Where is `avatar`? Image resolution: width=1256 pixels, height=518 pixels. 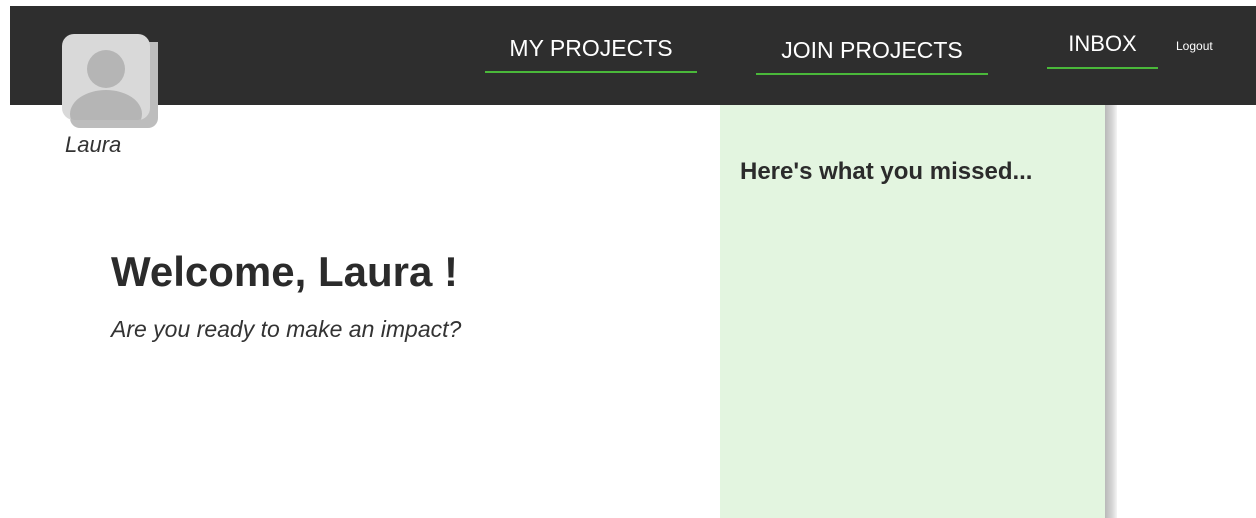 avatar is located at coordinates (111, 82).